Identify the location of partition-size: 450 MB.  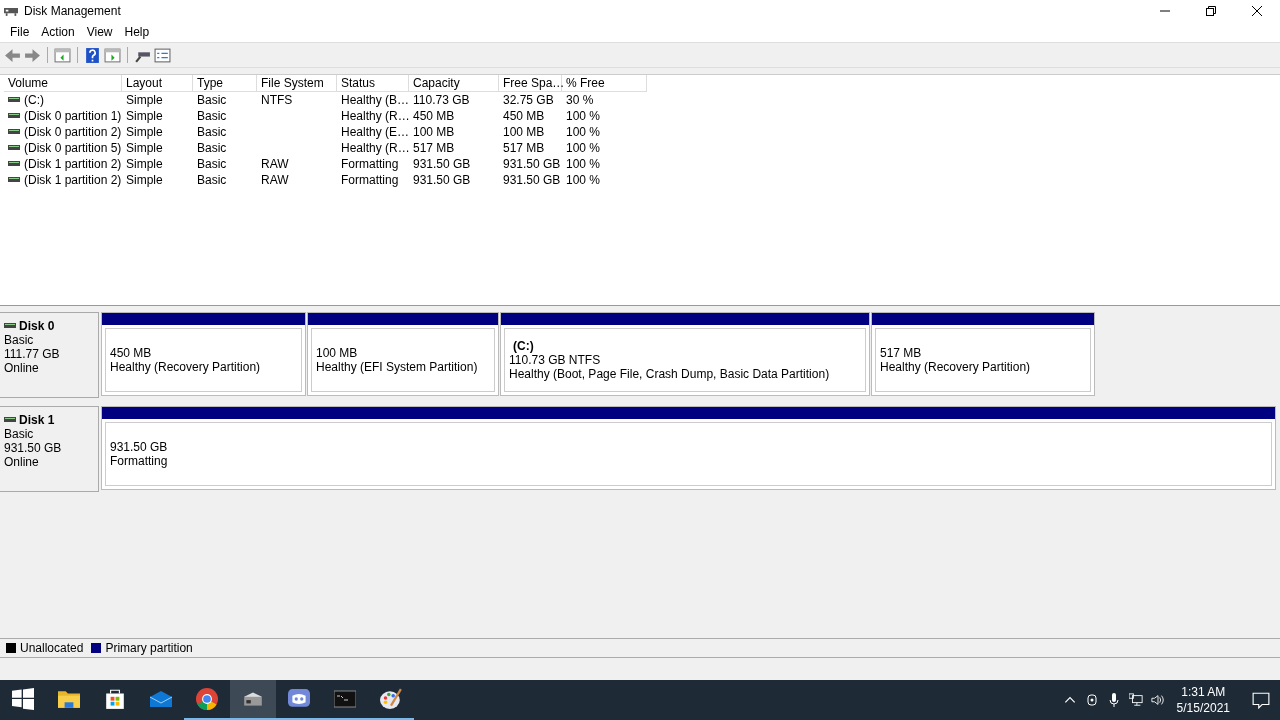
(131, 353).